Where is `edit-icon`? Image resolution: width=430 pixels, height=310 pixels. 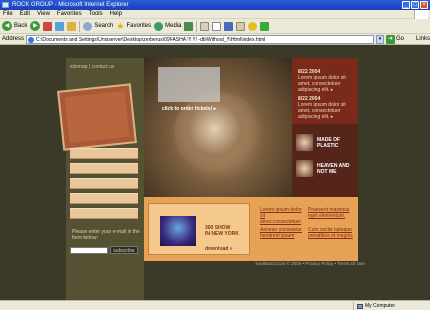
edit-icon is located at coordinates (229, 26).